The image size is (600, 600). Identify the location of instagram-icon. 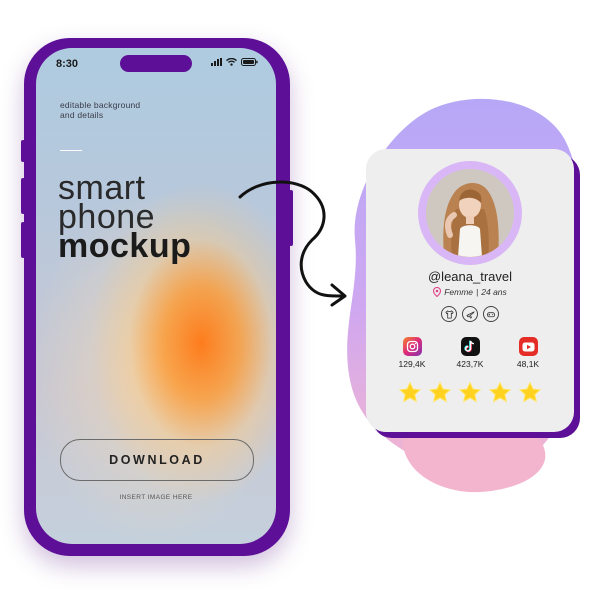
(412, 346).